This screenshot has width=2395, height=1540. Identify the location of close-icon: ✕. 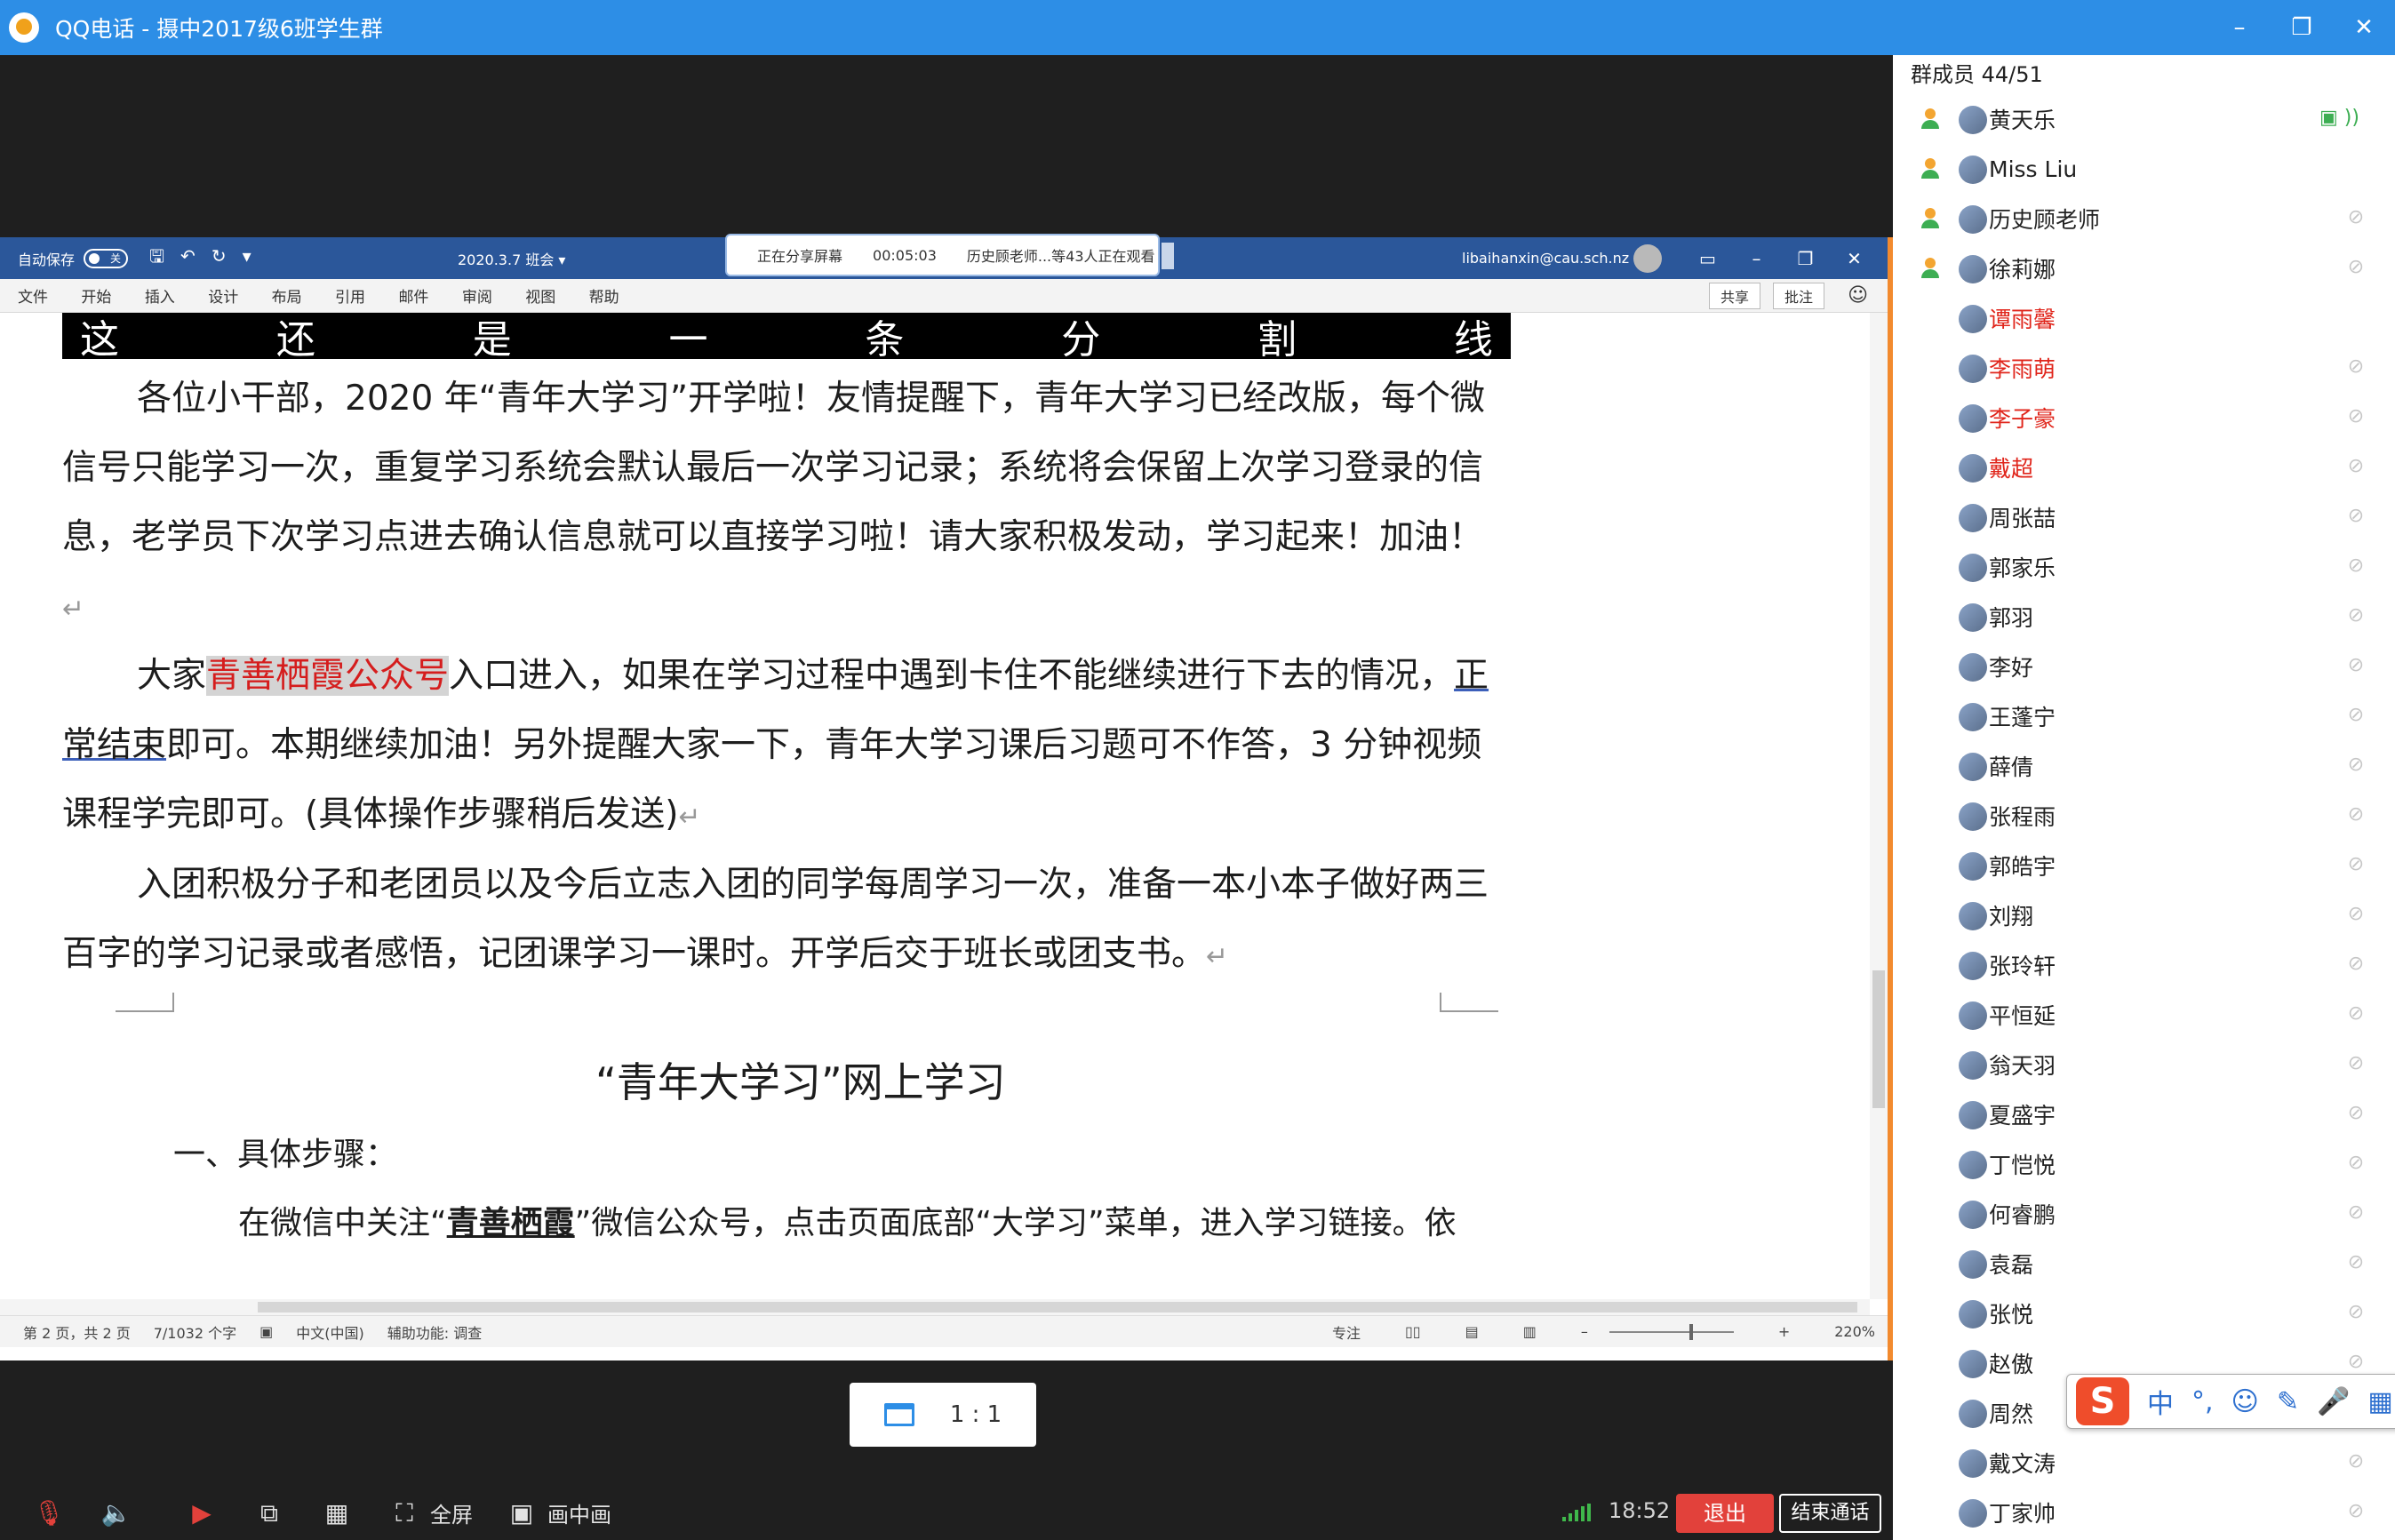
(2364, 27).